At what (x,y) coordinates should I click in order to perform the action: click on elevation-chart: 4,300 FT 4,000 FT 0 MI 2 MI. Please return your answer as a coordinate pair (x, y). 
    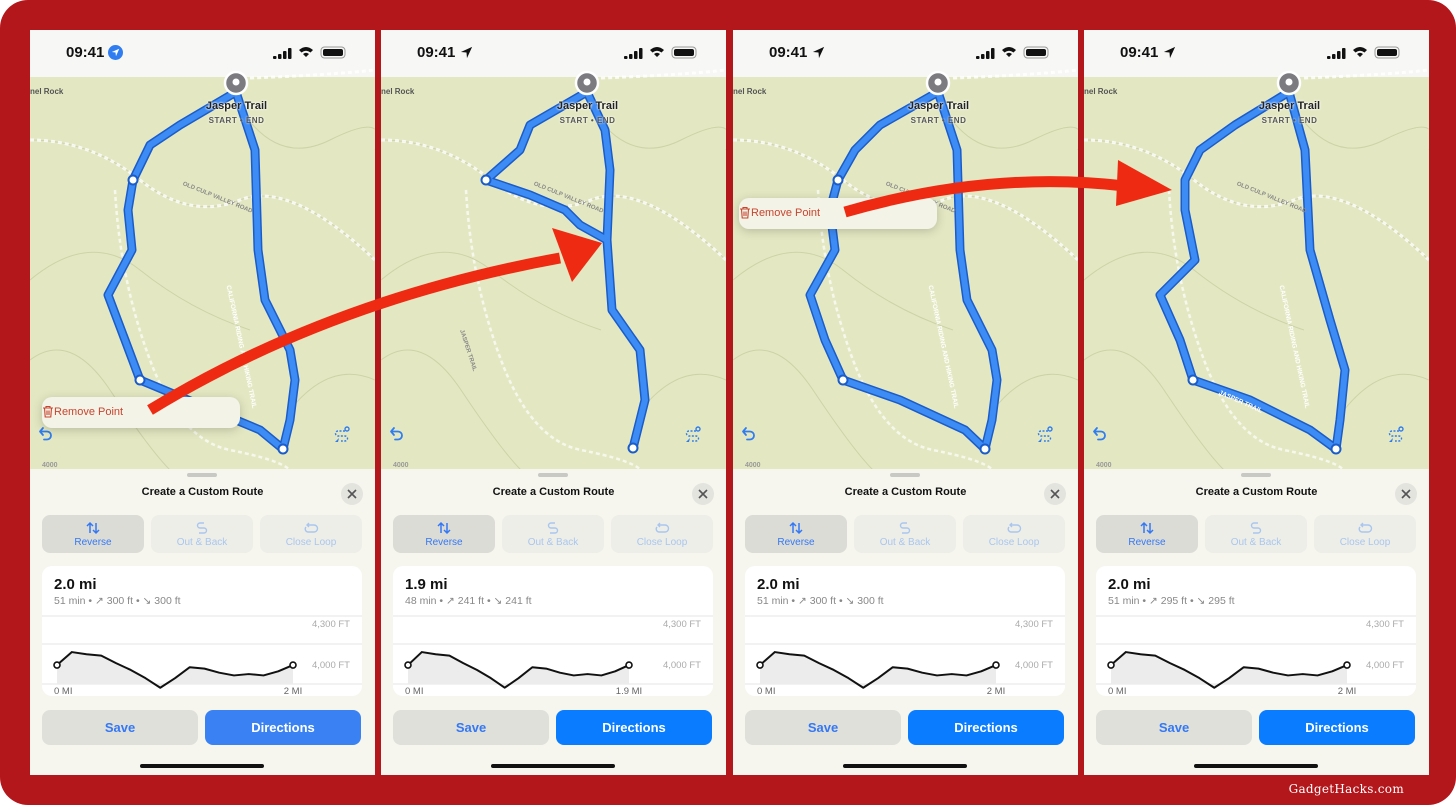
    Looking at the image, I should click on (202, 655).